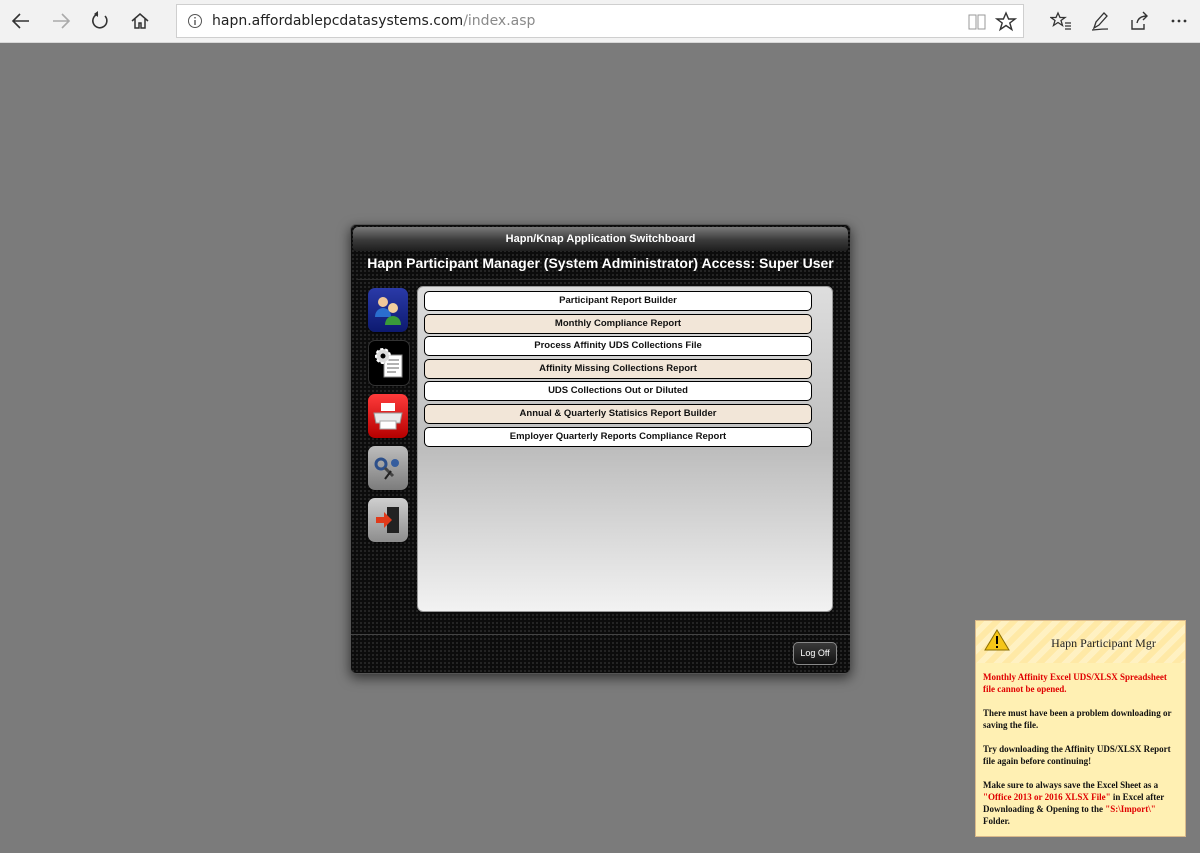  What do you see at coordinates (600, 239) in the screenshot?
I see `switchboard-title: Hapn/Knap Application Switchboard` at bounding box center [600, 239].